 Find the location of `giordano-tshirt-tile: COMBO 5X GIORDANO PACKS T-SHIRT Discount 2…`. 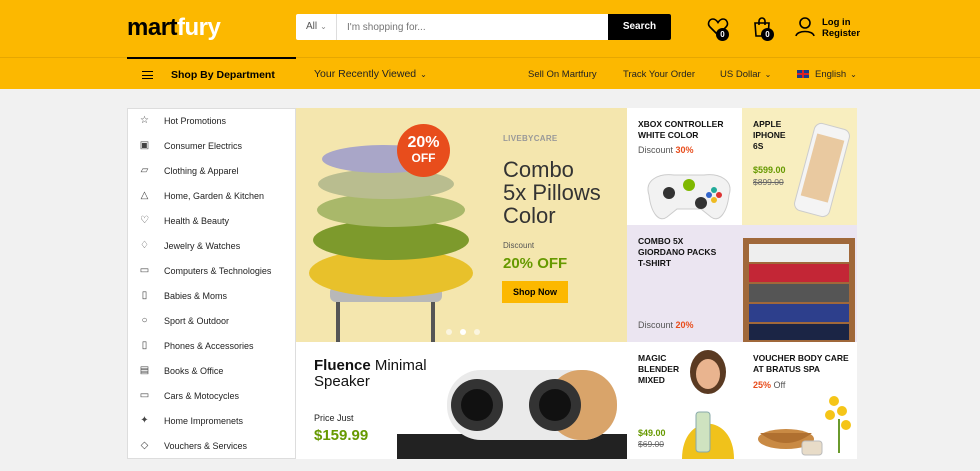

giordano-tshirt-tile: COMBO 5X GIORDANO PACKS T-SHIRT Discount 2… is located at coordinates (742, 283).